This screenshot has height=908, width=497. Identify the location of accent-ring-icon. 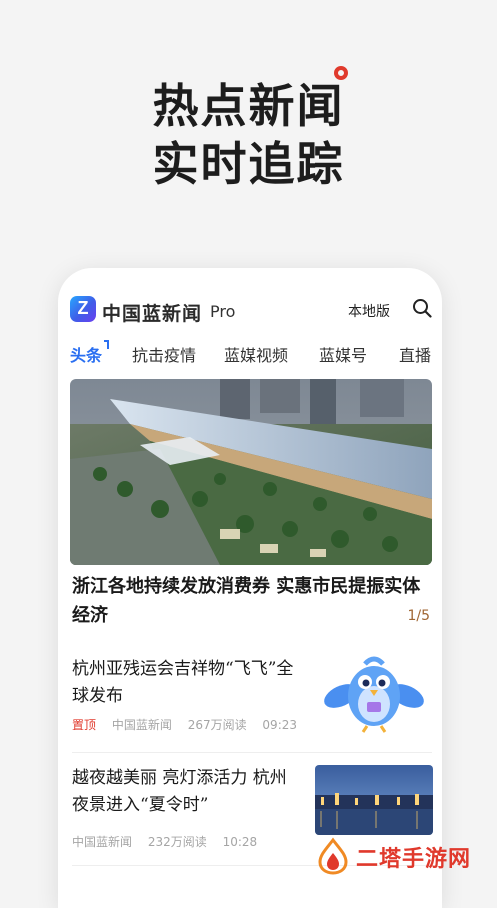
(341, 73).